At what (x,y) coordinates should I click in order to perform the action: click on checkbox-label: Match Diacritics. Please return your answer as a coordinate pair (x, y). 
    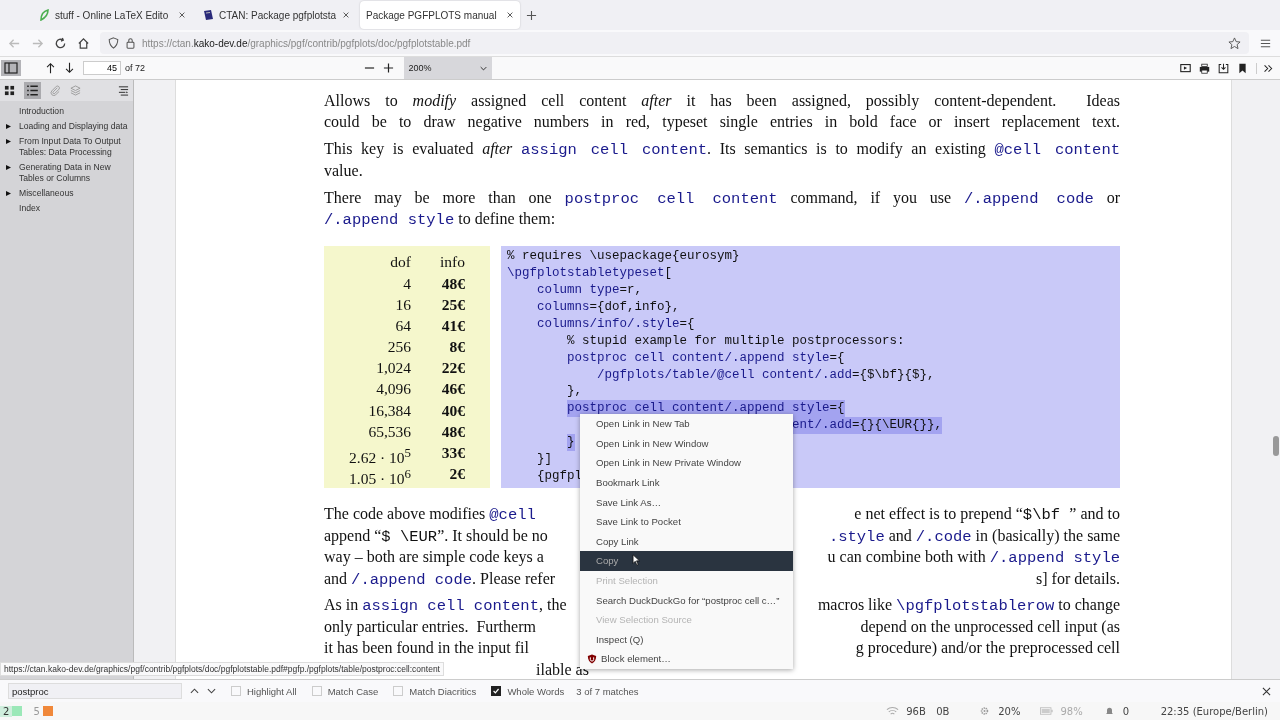
    Looking at the image, I should click on (443, 691).